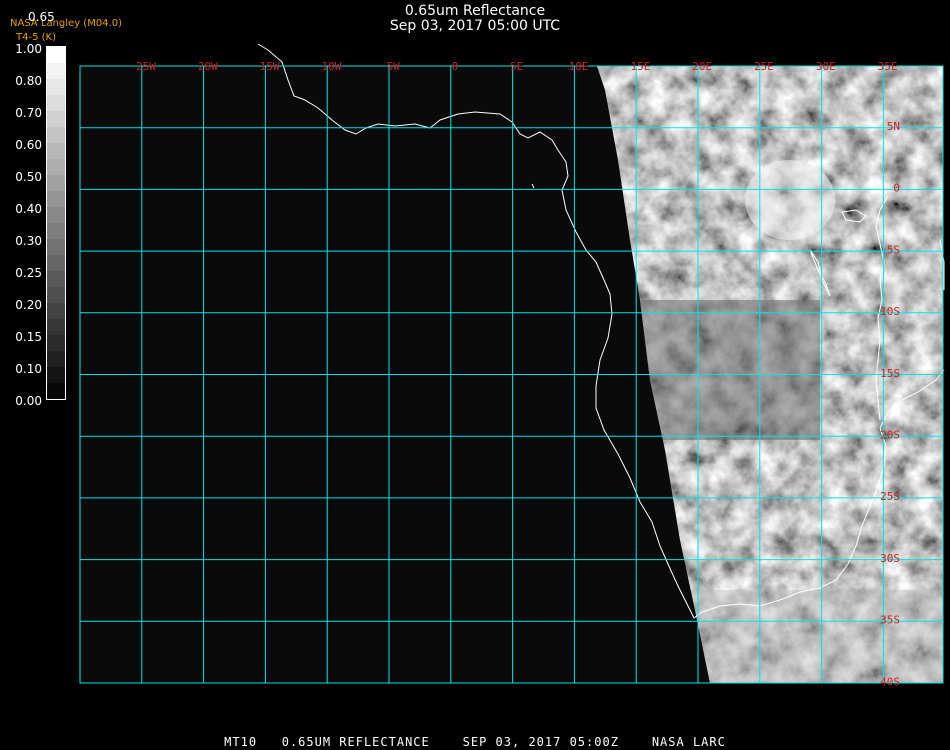 This screenshot has height=750, width=950. I want to click on longitude-label: 10E, so click(579, 66).